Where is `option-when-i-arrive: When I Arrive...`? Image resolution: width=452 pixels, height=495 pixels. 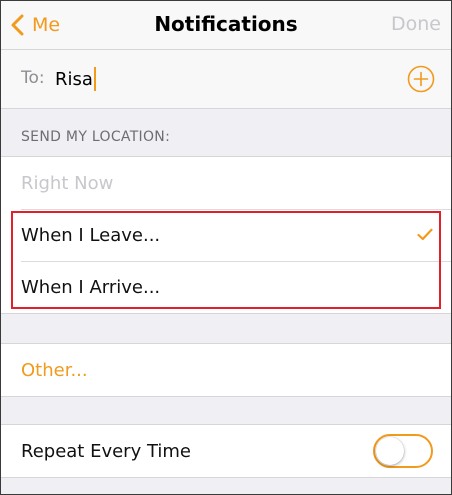
option-when-i-arrive: When I Arrive... is located at coordinates (226, 287).